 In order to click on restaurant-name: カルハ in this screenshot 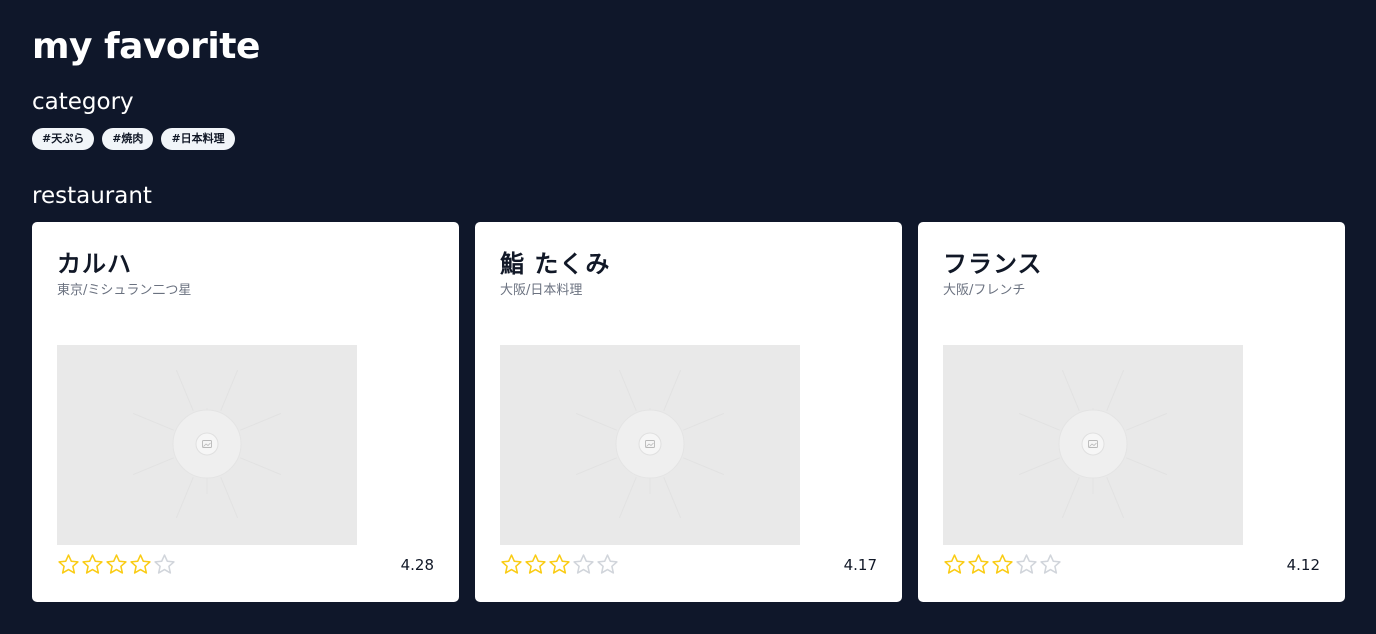, I will do `click(94, 264)`.